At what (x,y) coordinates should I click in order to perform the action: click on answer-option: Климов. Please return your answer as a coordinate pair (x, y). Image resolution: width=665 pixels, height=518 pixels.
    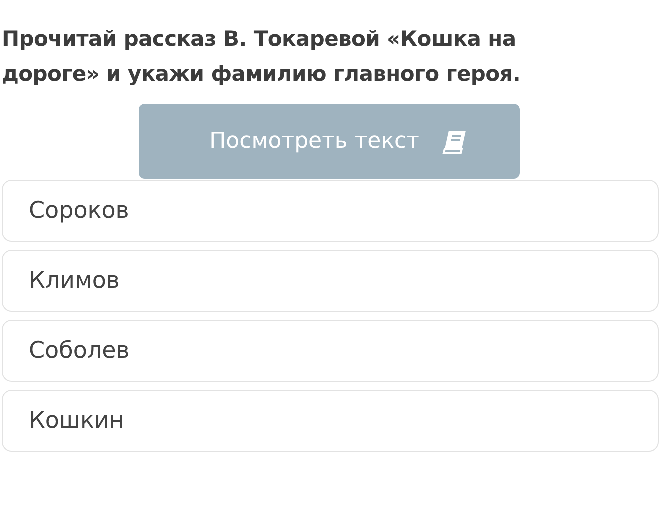
    Looking at the image, I should click on (330, 281).